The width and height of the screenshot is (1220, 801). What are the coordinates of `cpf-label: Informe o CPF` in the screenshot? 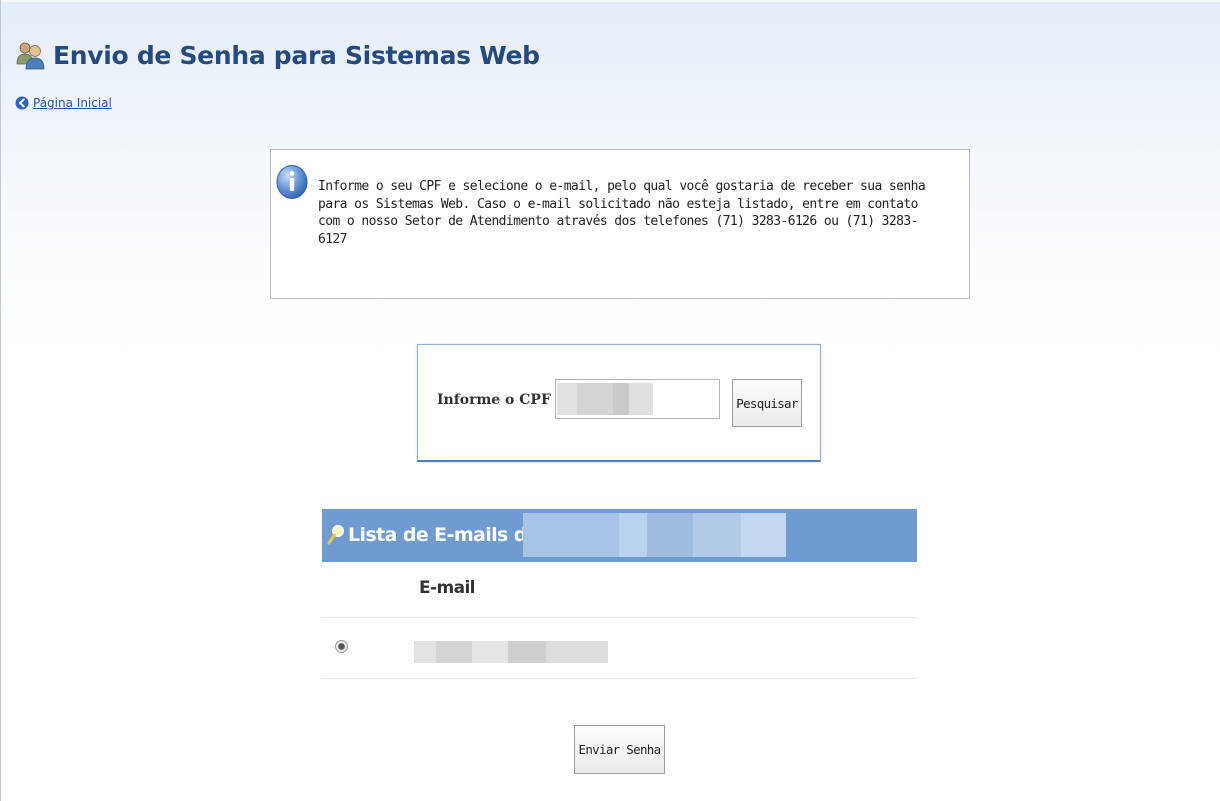 It's located at (494, 400).